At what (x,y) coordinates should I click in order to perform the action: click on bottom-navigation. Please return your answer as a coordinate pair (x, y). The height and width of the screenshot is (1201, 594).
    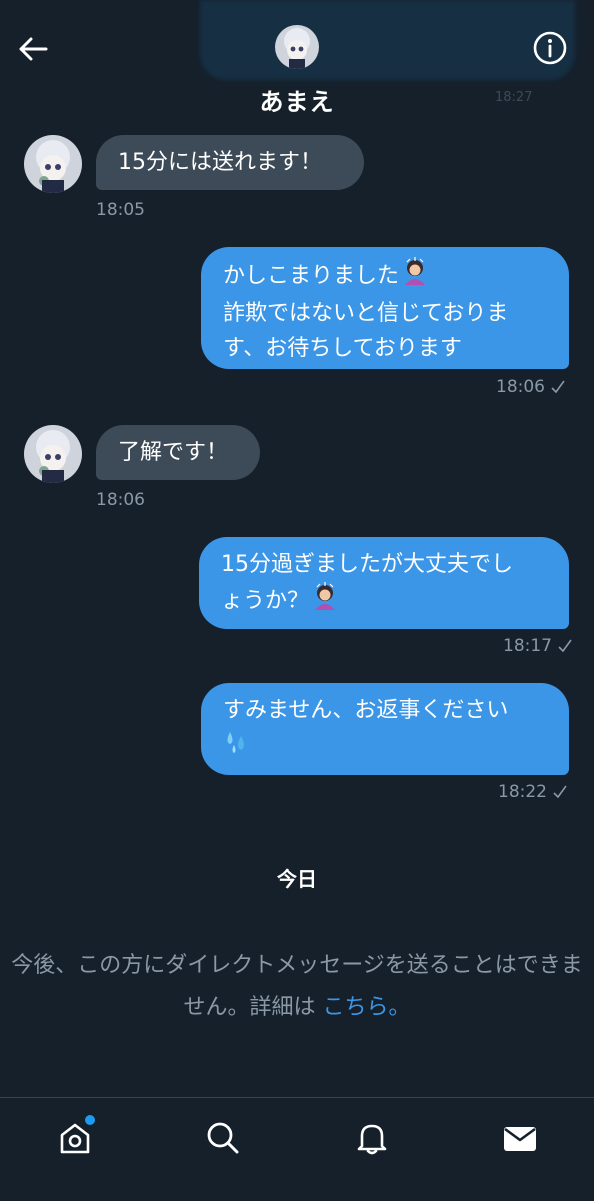
    Looking at the image, I should click on (297, 1149).